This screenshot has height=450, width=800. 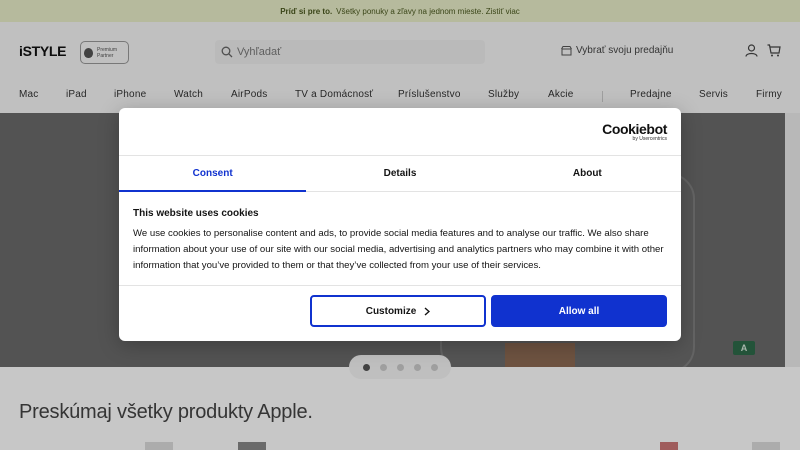 I want to click on cookiebot-brand-sub: by Usercentrics, so click(x=649, y=139).